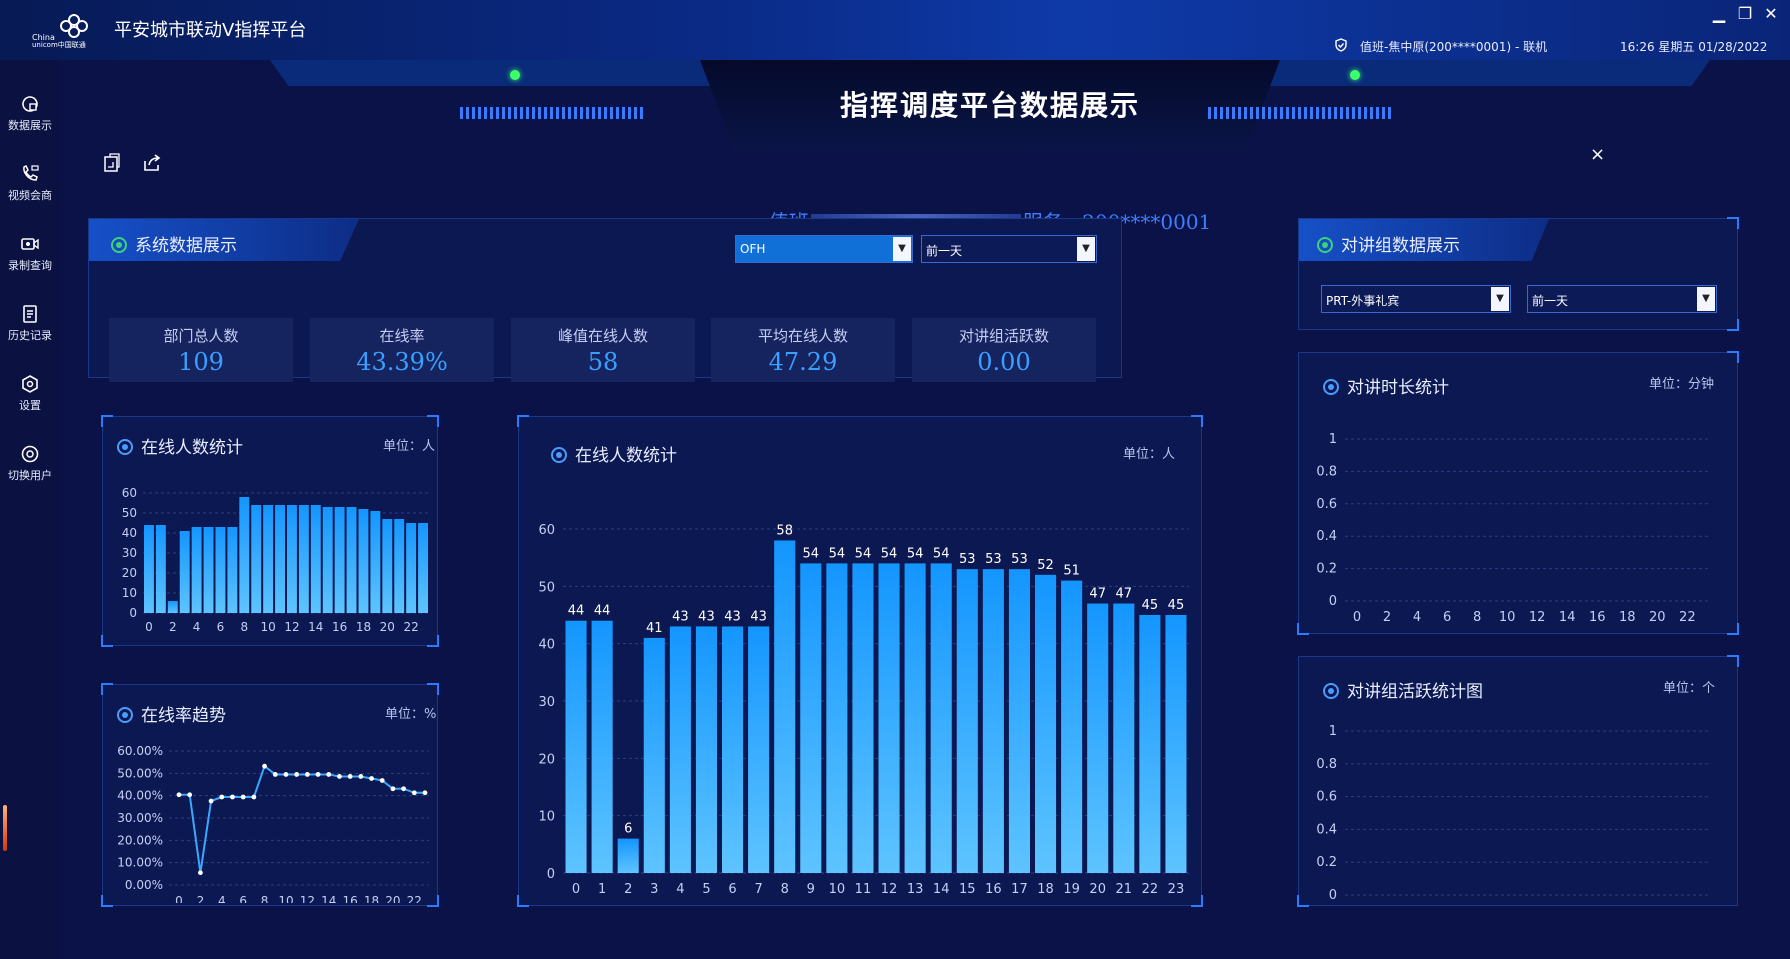 Image resolution: width=1790 pixels, height=959 pixels. I want to click on close-window-button: ✕, so click(1771, 13).